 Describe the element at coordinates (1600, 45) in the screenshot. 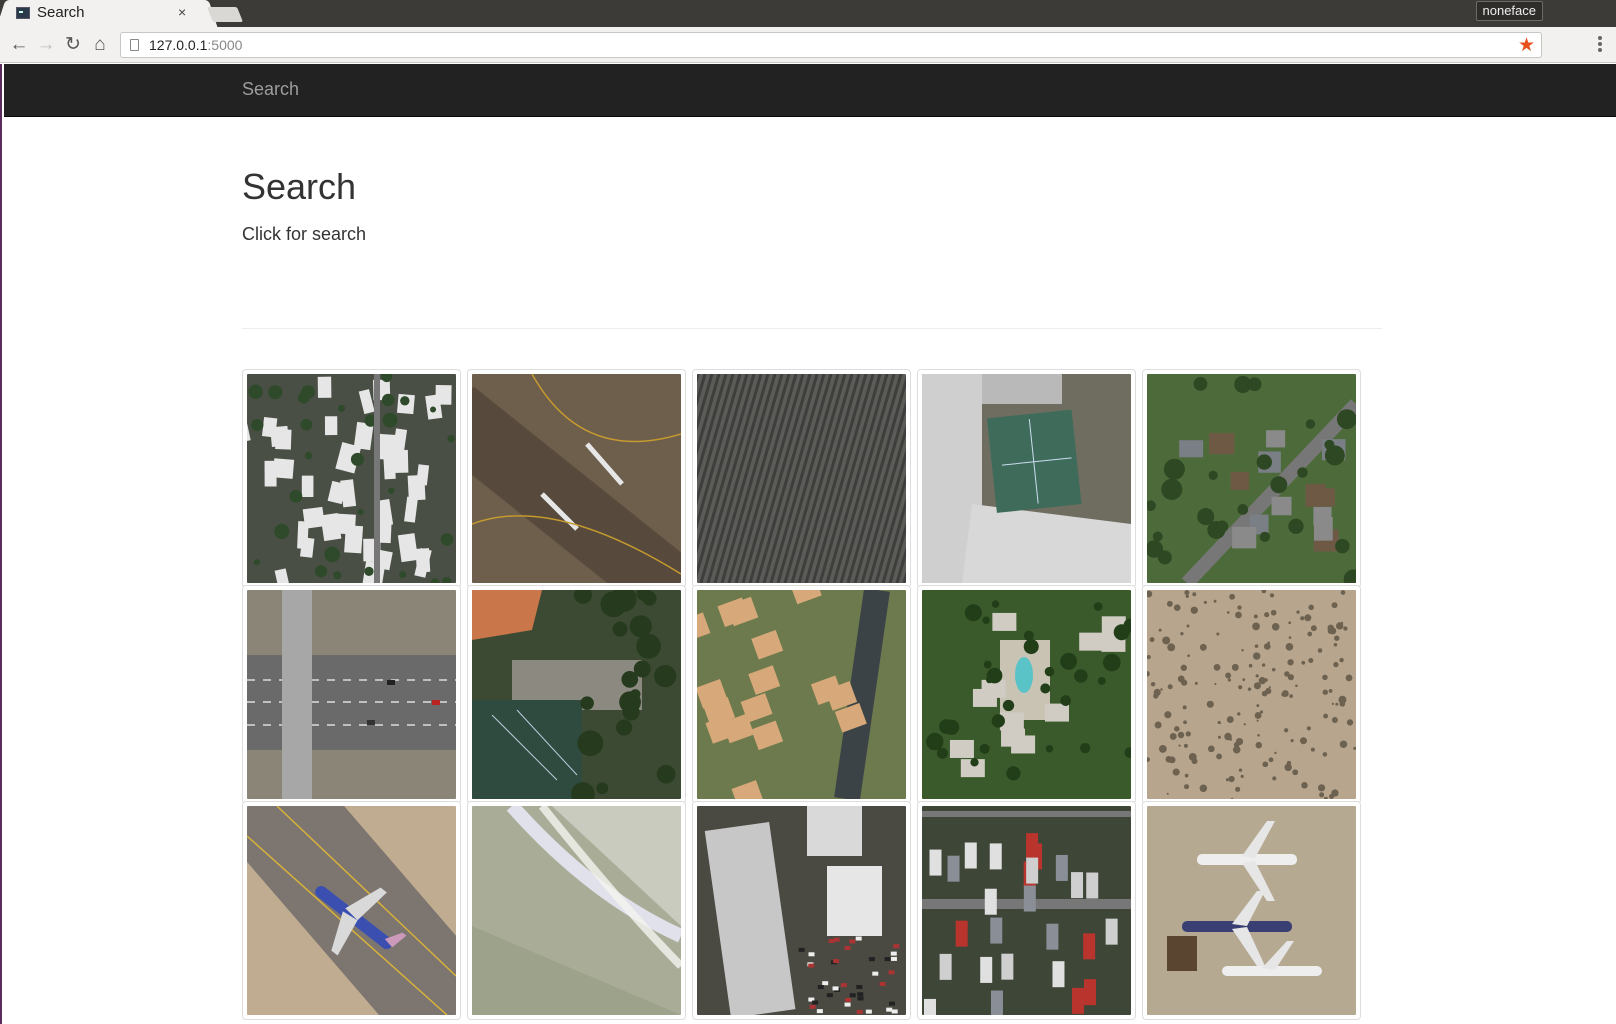

I see `browser-menu-icon` at that location.